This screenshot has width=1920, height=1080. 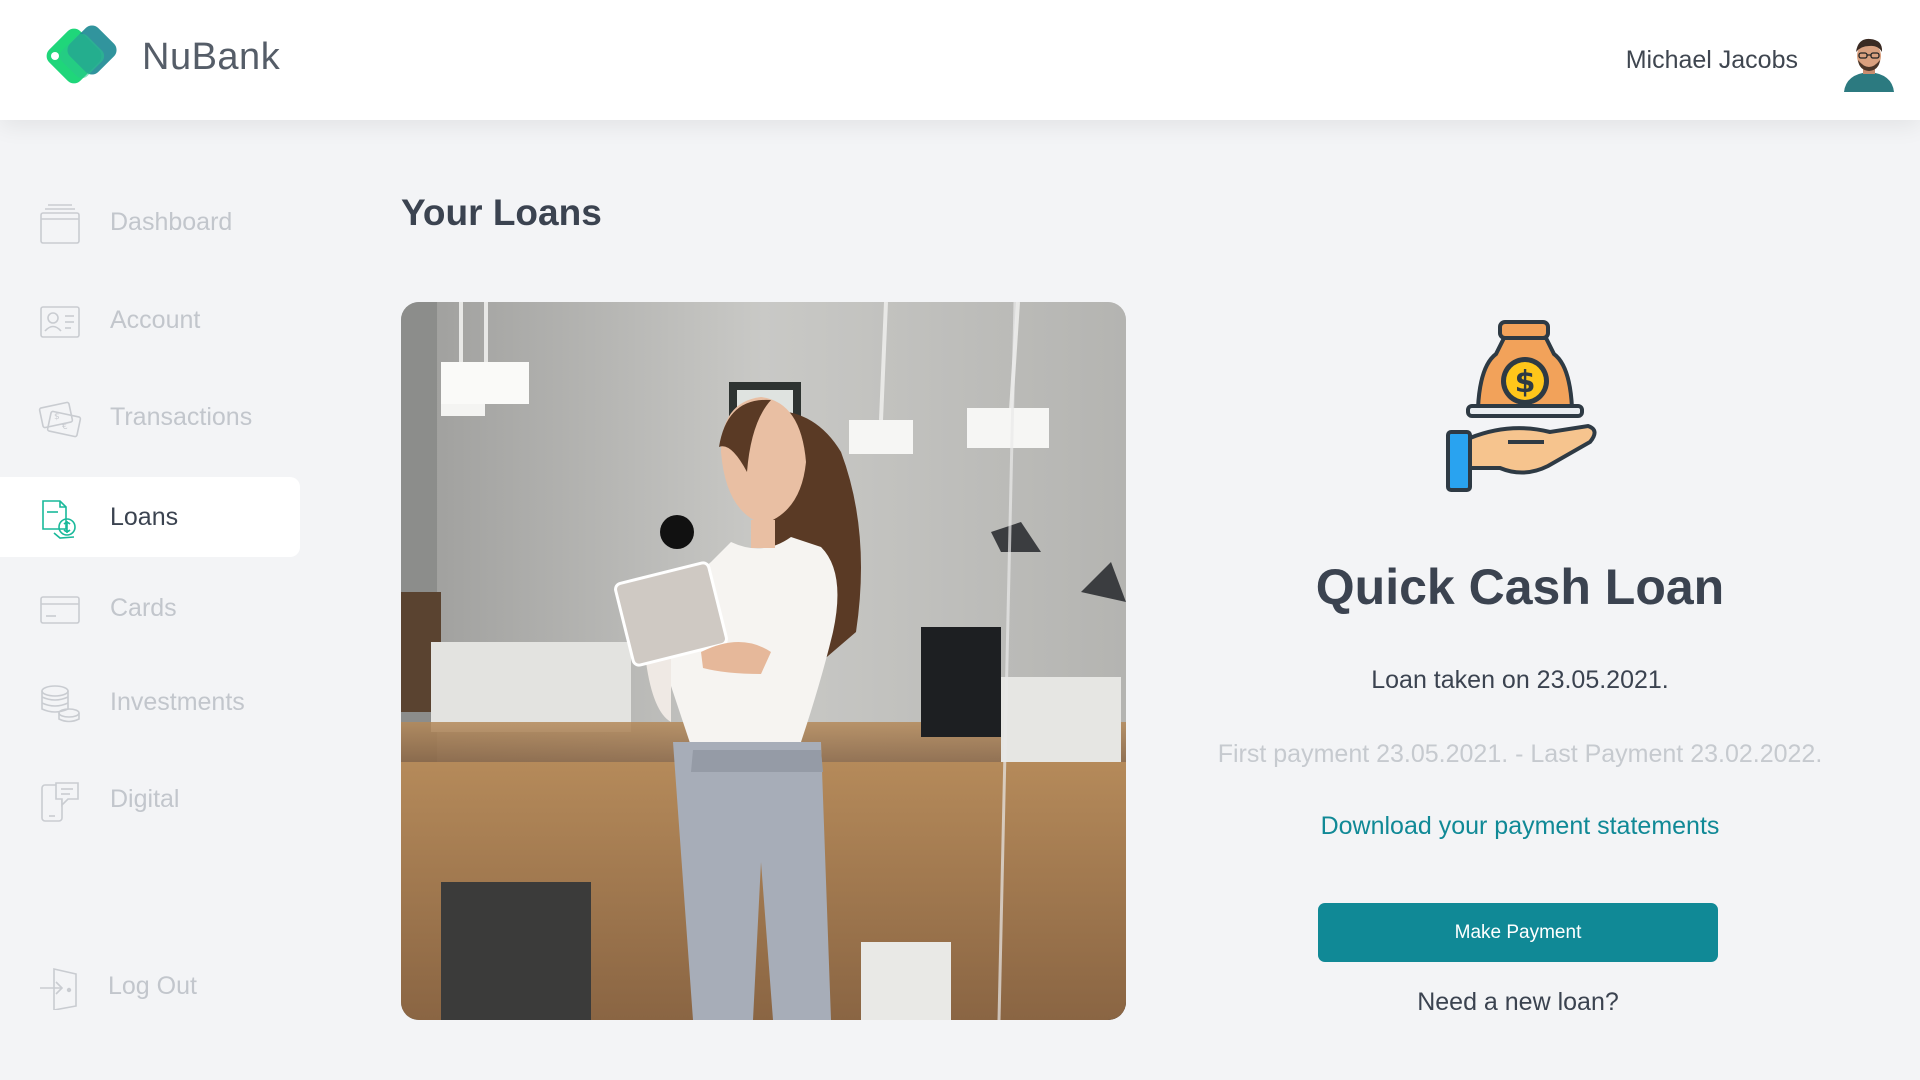 I want to click on logout-button: Log Out, so click(x=150, y=986).